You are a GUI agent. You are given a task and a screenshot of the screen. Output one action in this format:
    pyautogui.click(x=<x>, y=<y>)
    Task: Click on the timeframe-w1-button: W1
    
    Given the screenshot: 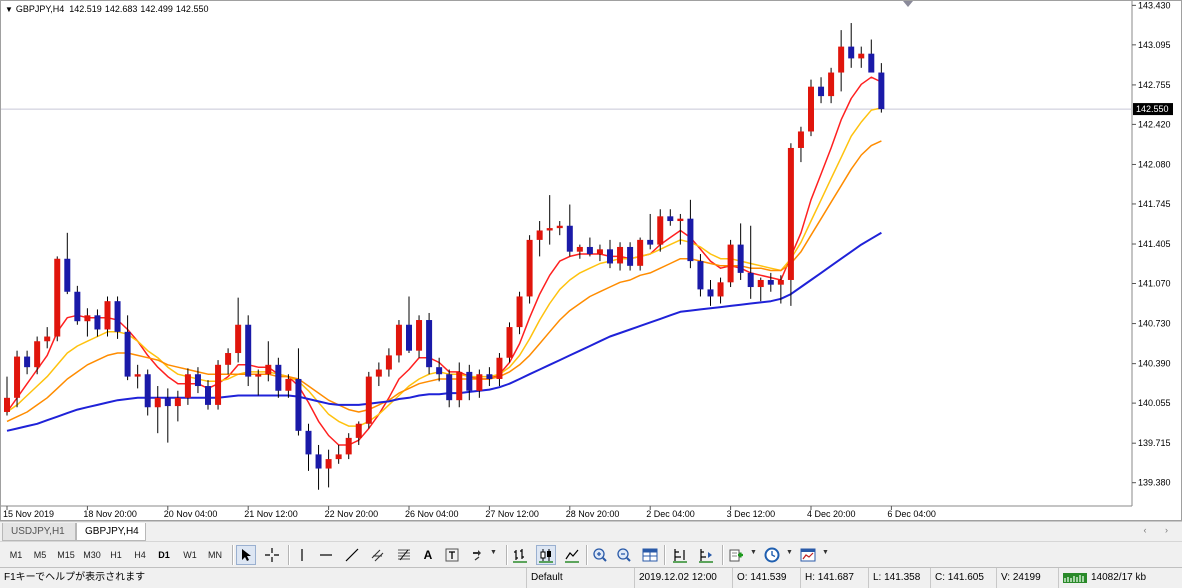 What is the action you would take?
    pyautogui.click(x=190, y=555)
    